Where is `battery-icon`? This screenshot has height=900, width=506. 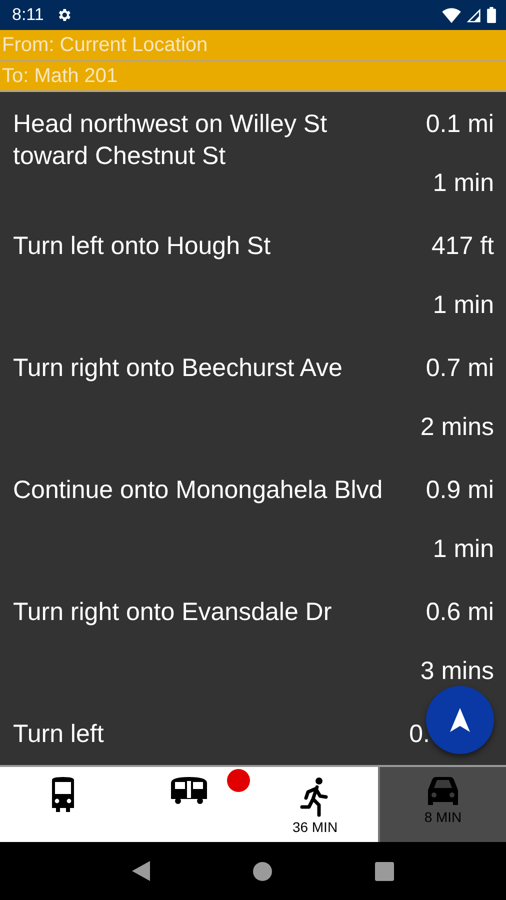 battery-icon is located at coordinates (491, 15).